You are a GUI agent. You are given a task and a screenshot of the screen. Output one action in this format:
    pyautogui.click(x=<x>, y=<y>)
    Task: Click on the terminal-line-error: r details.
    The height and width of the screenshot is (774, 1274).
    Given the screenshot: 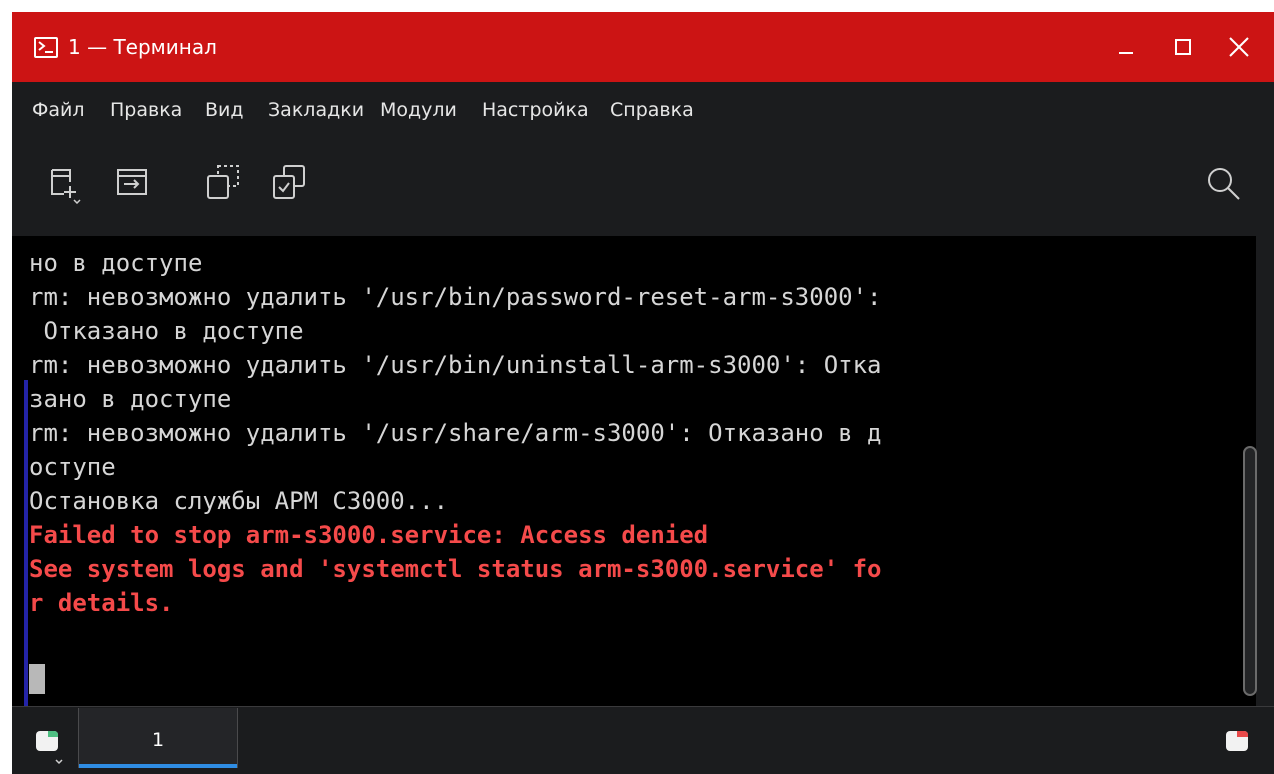 What is the action you would take?
    pyautogui.click(x=101, y=603)
    